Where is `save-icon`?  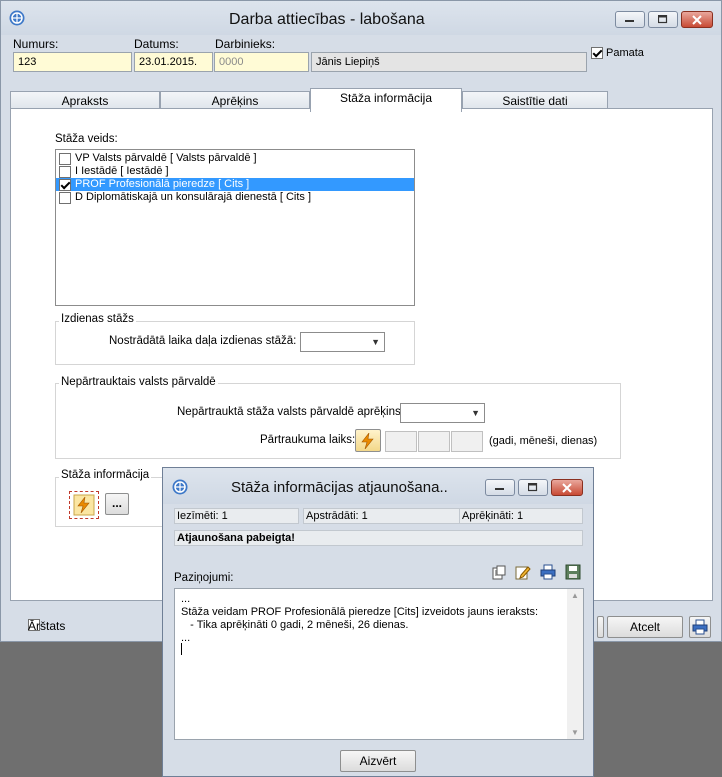 save-icon is located at coordinates (573, 573).